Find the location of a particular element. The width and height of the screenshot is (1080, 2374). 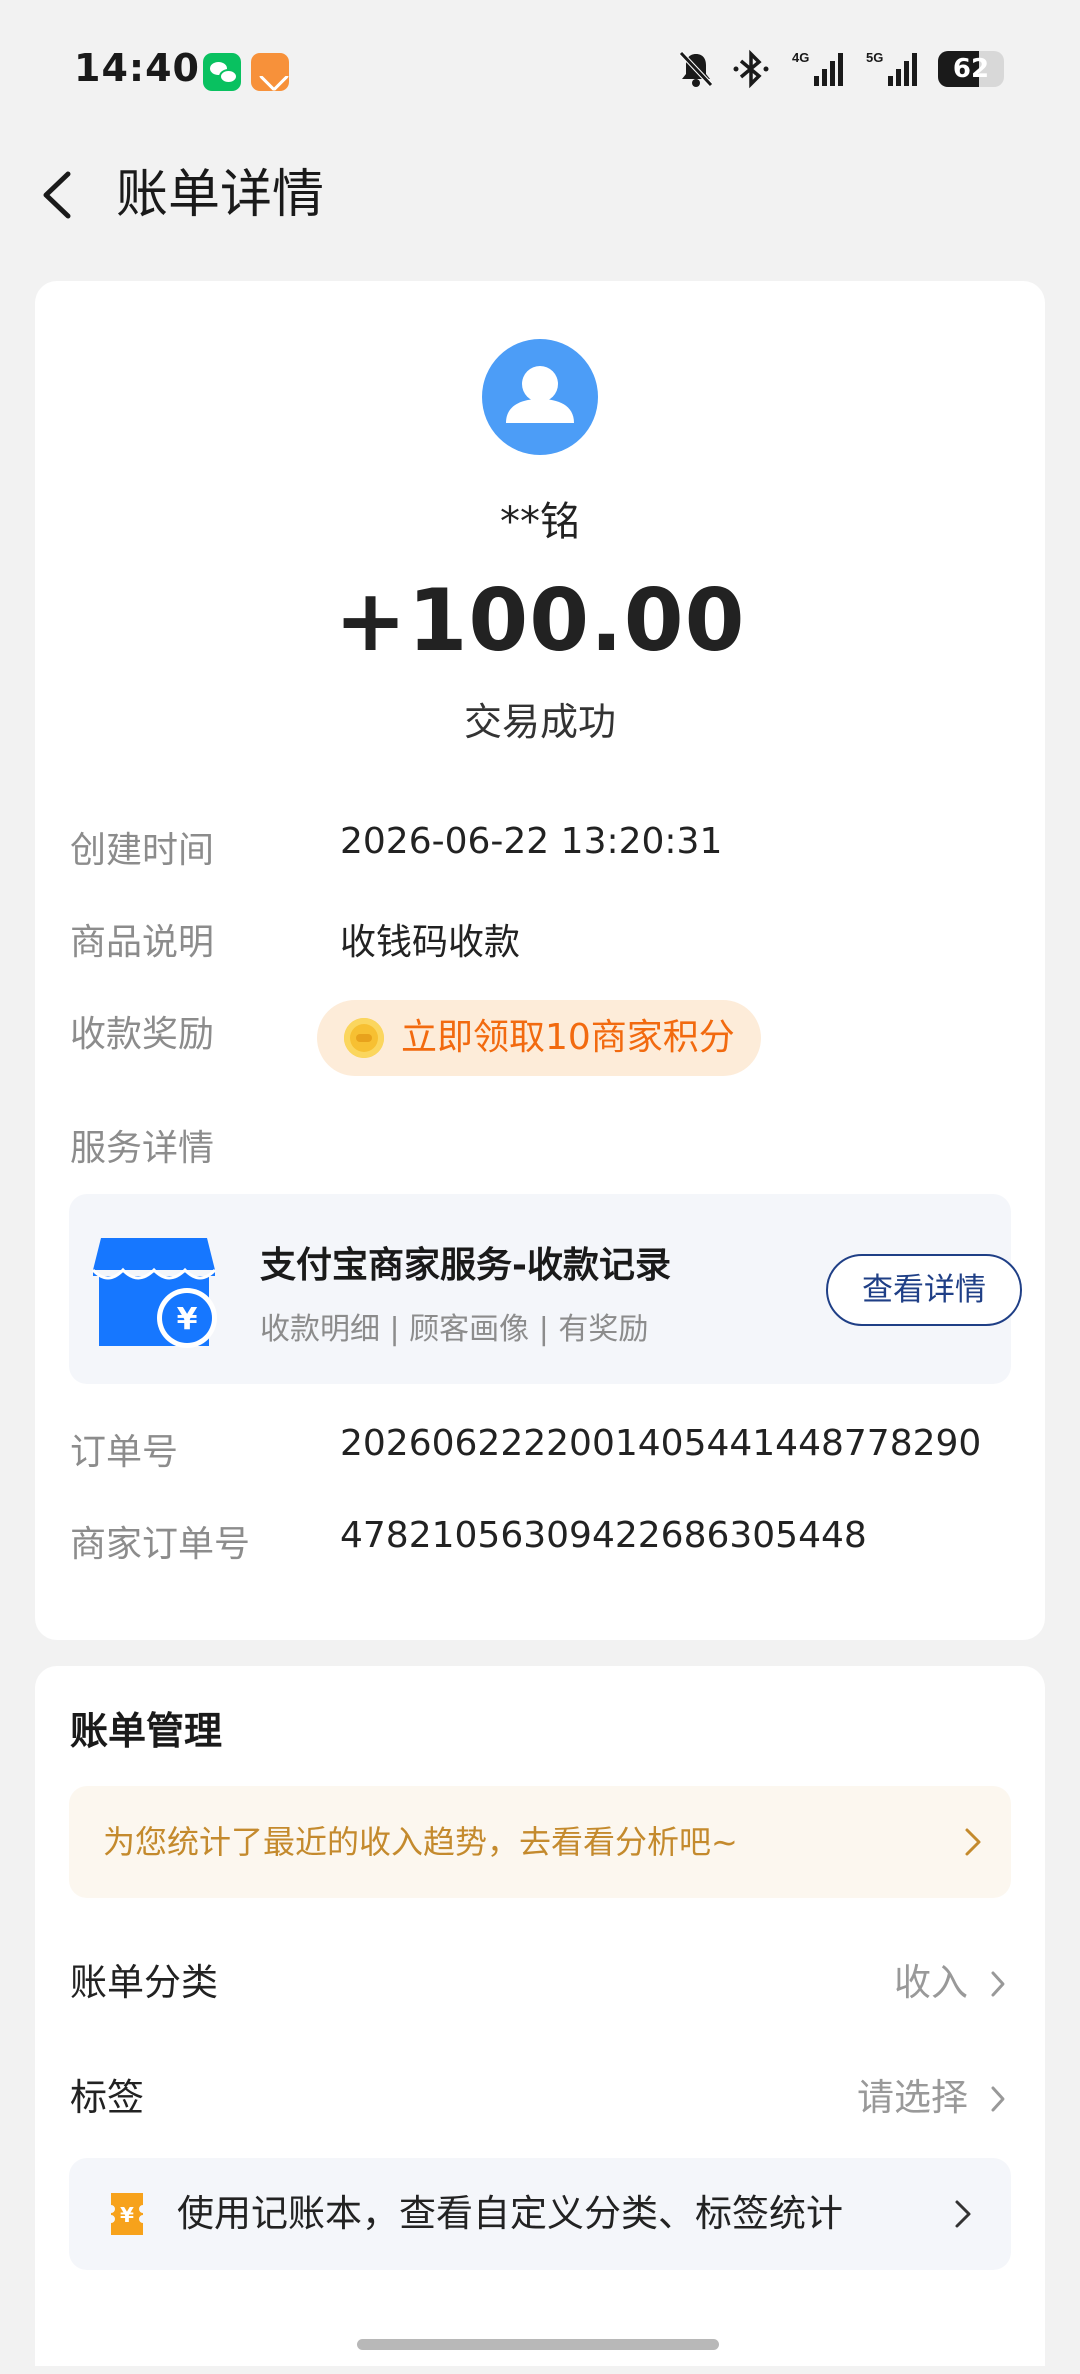

mute-bell-icon is located at coordinates (696, 69).